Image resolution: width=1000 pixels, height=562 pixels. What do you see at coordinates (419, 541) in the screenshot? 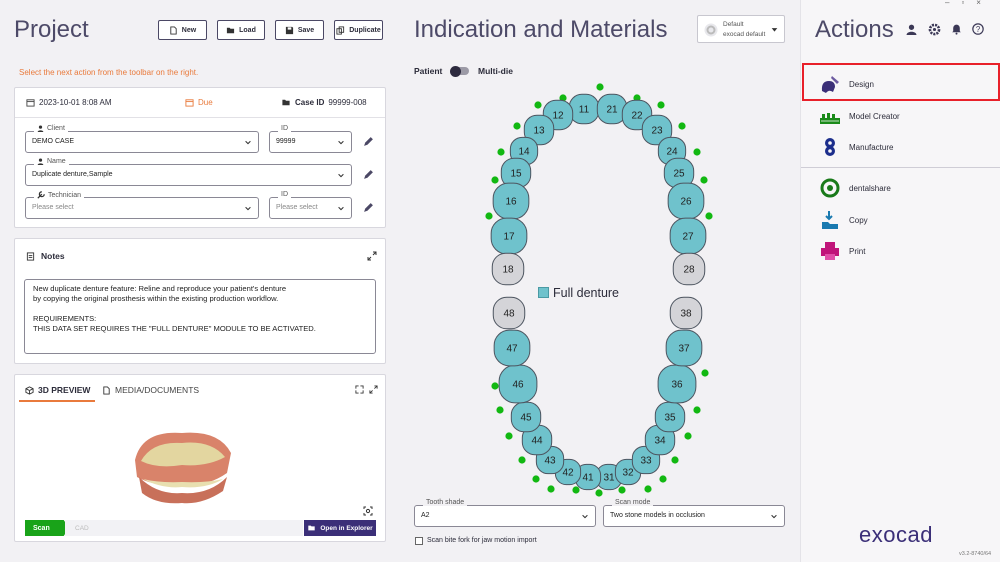
I see `bite-fork-checkbox` at bounding box center [419, 541].